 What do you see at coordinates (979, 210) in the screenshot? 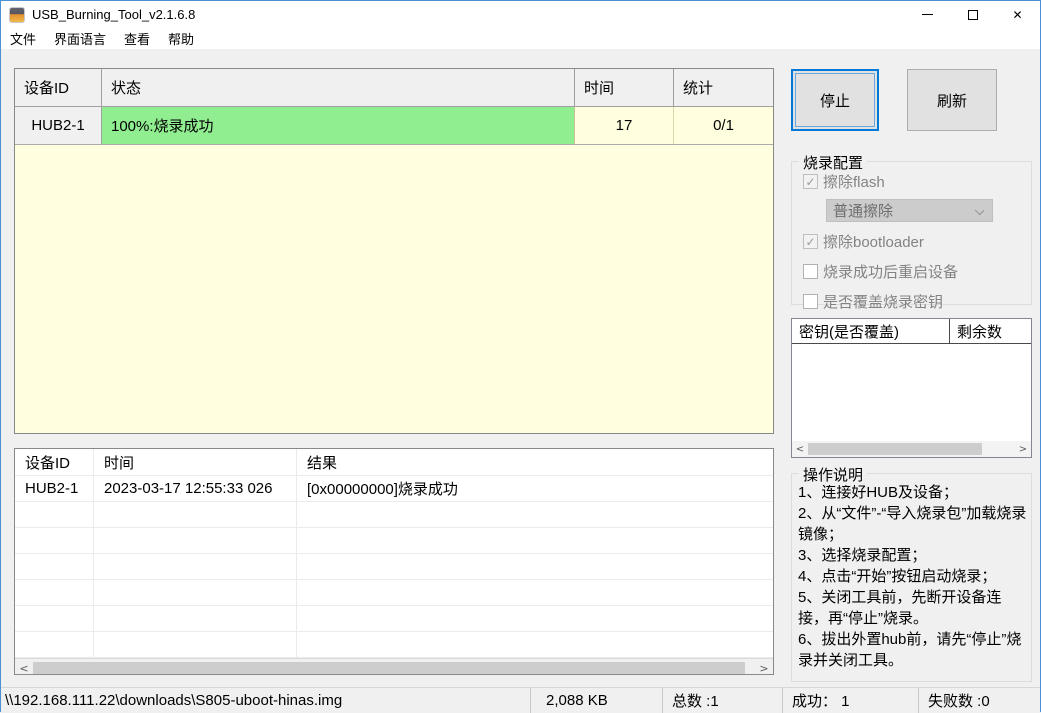
I see `chevron-down-icon` at bounding box center [979, 210].